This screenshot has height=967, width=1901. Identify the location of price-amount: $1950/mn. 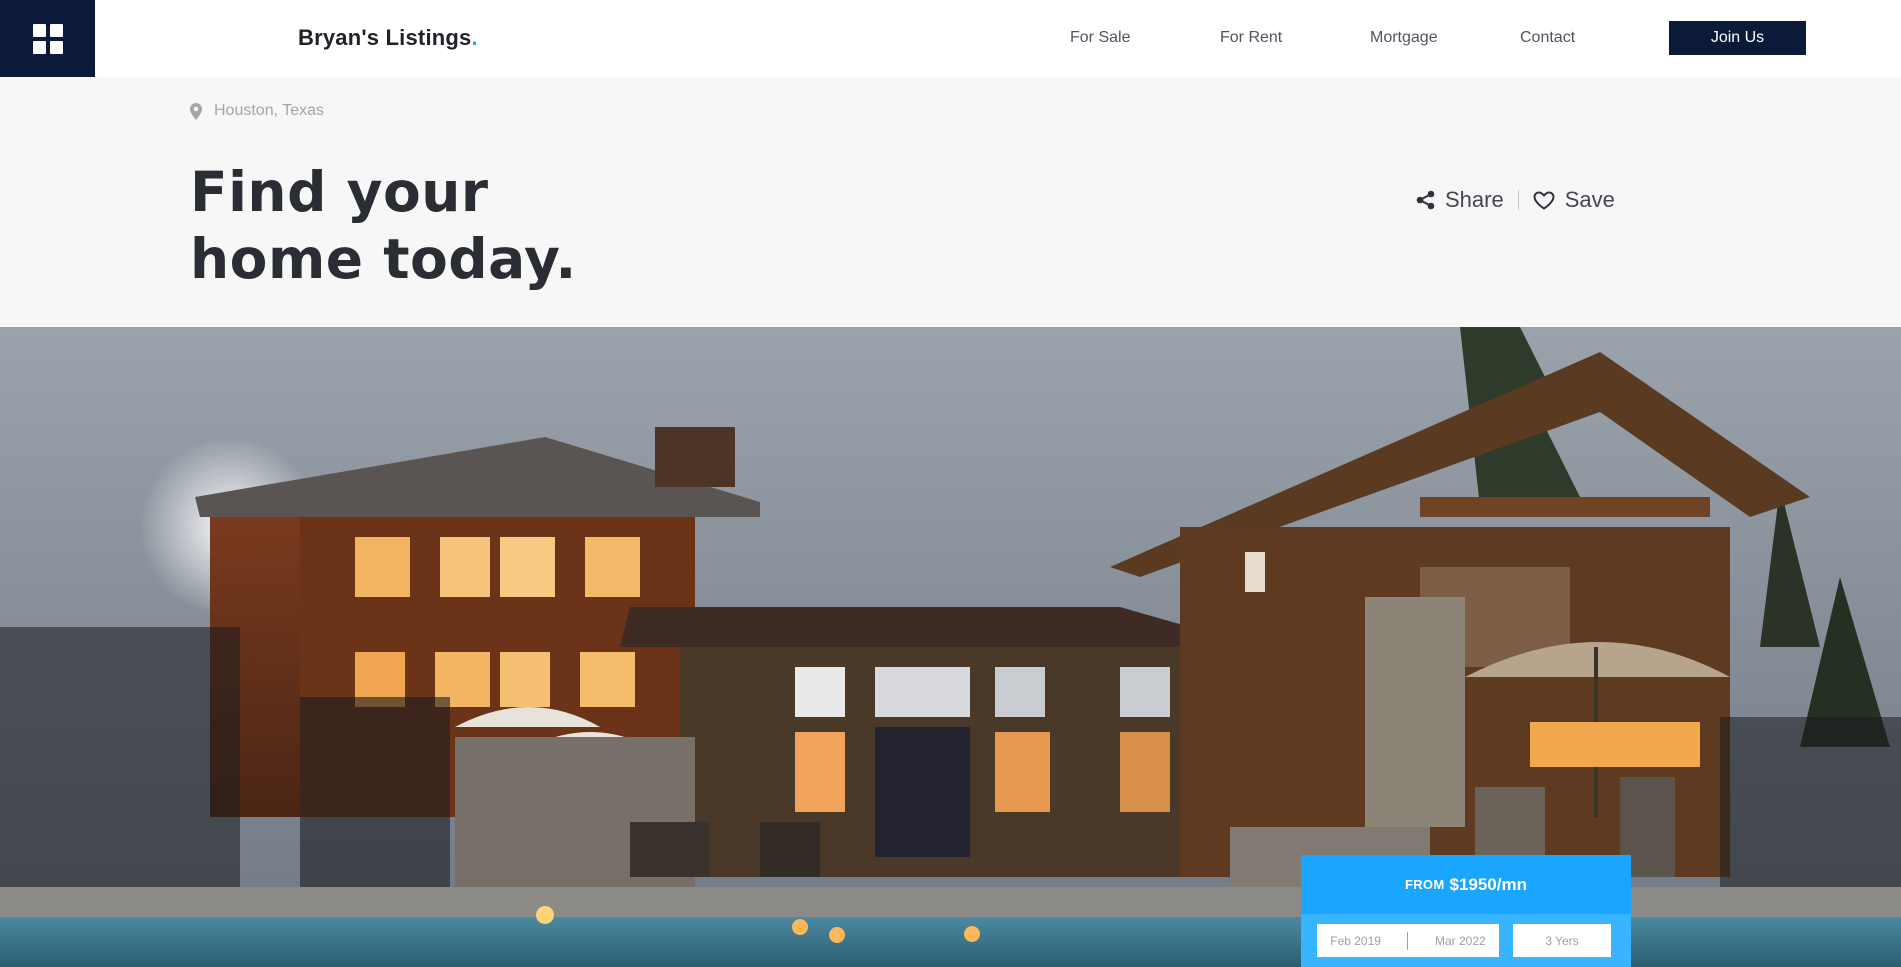
(1488, 884).